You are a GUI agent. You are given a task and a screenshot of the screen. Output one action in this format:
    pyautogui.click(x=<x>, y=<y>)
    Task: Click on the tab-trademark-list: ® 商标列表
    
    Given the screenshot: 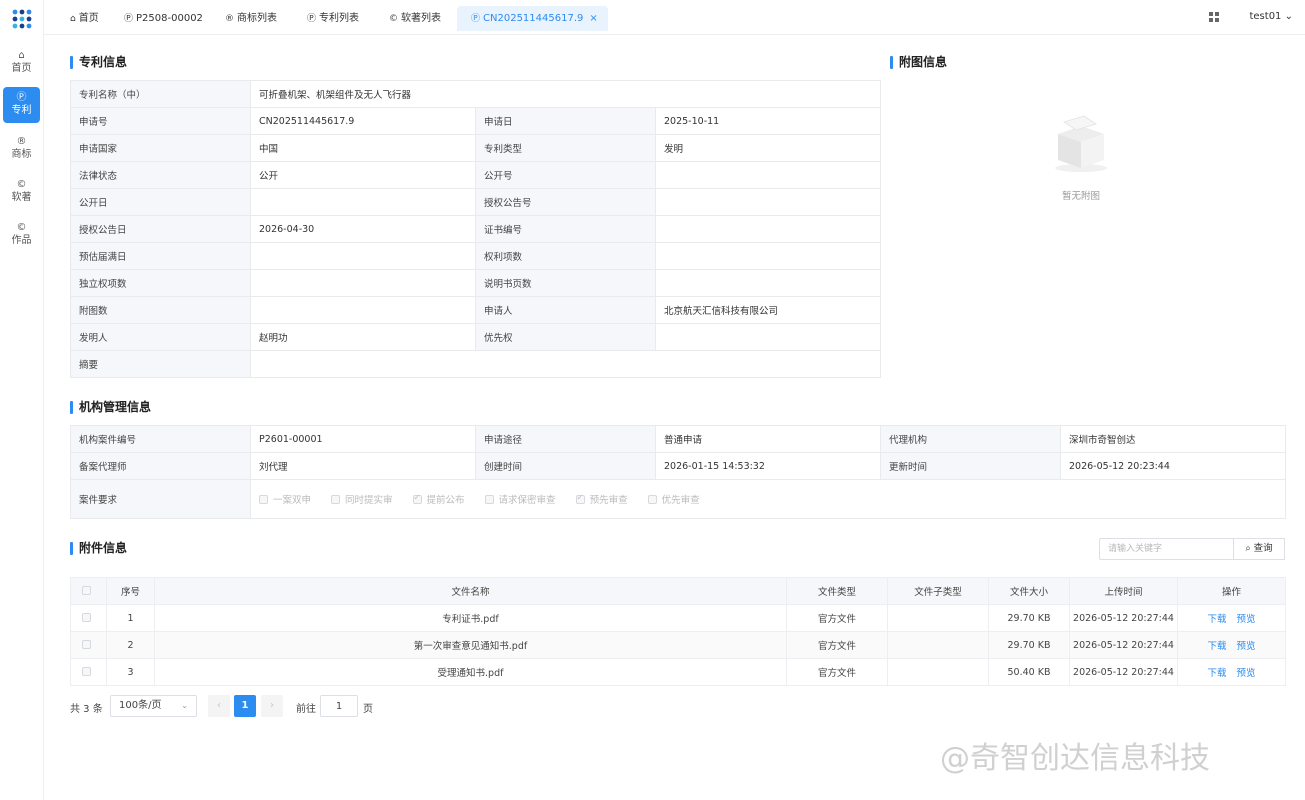 What is the action you would take?
    pyautogui.click(x=251, y=18)
    